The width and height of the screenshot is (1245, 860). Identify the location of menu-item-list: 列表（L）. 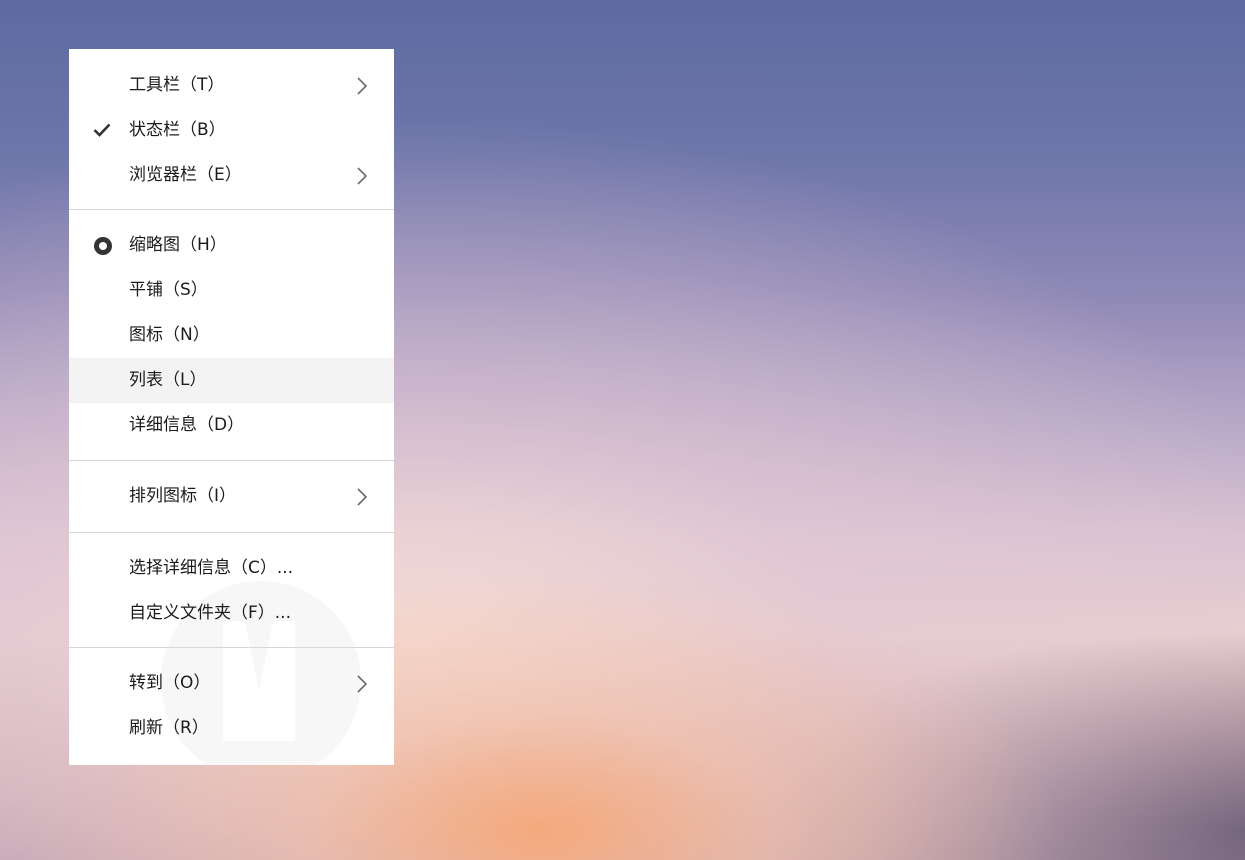
(231, 380).